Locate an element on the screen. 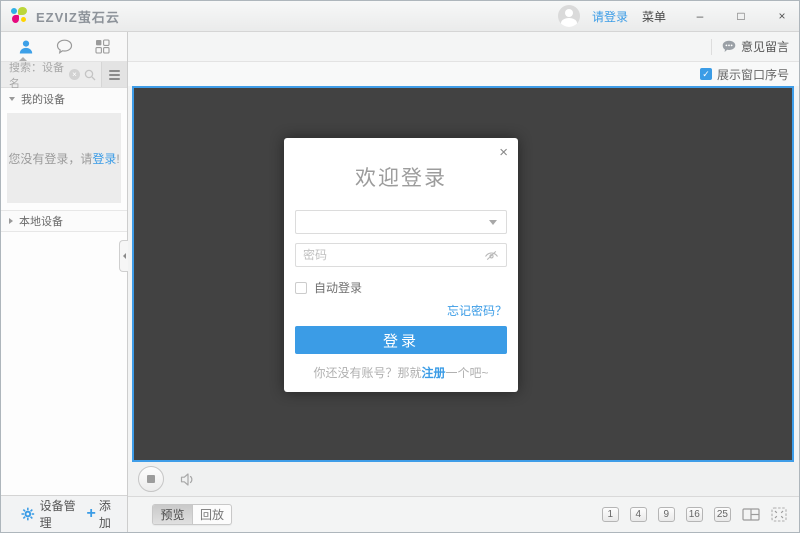 Image resolution: width=800 pixels, height=533 pixels. register-row: 你还没有账号？那就注册一个吧~ is located at coordinates (401, 372).